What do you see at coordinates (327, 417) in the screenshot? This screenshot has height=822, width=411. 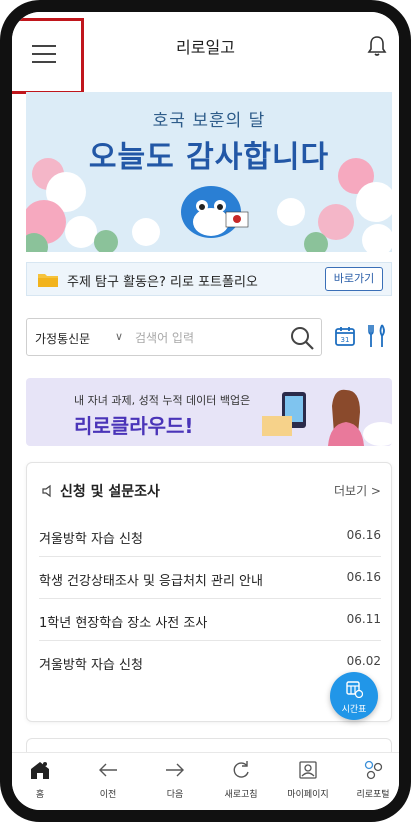 I see `cloud-illustration` at bounding box center [327, 417].